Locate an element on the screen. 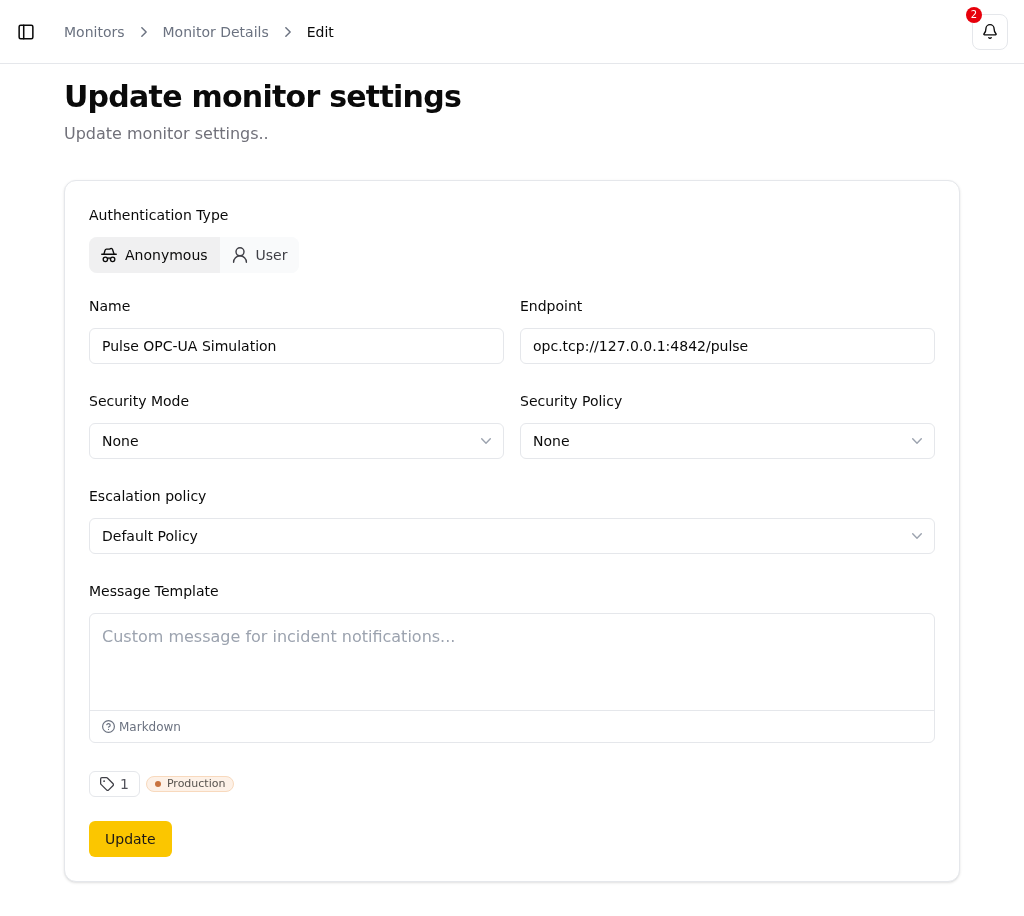 This screenshot has width=1024, height=916. field-label: Name is located at coordinates (110, 306).